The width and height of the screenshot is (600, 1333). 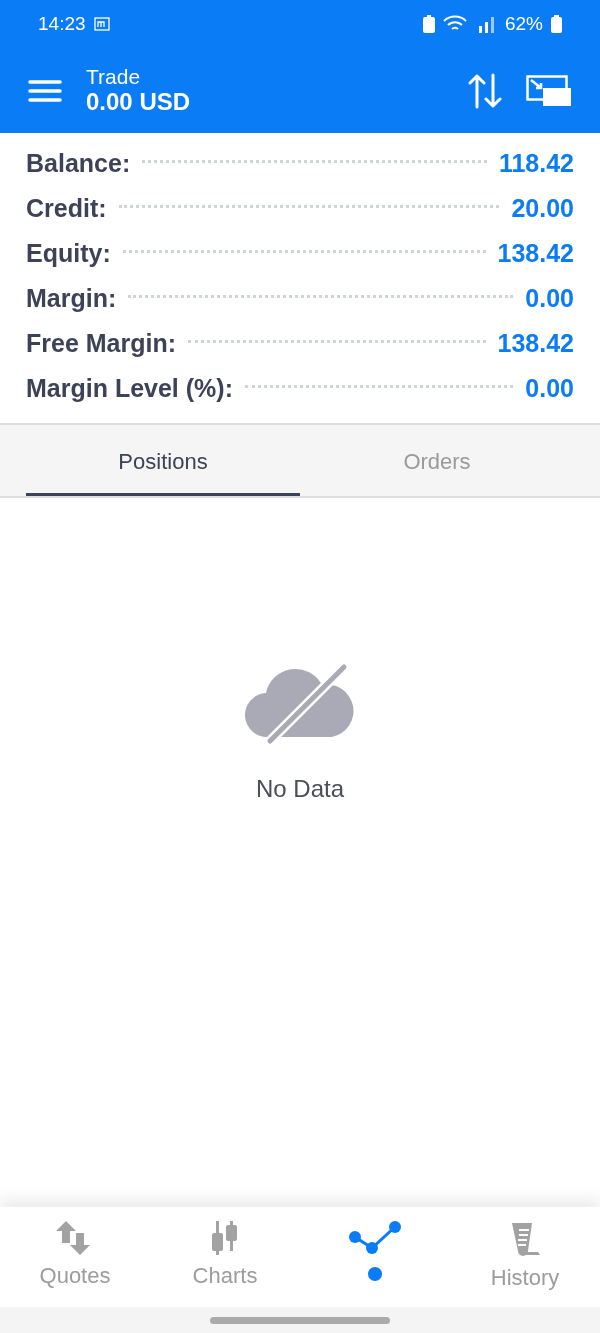 What do you see at coordinates (71, 298) in the screenshot?
I see `summary-label: Margin:` at bounding box center [71, 298].